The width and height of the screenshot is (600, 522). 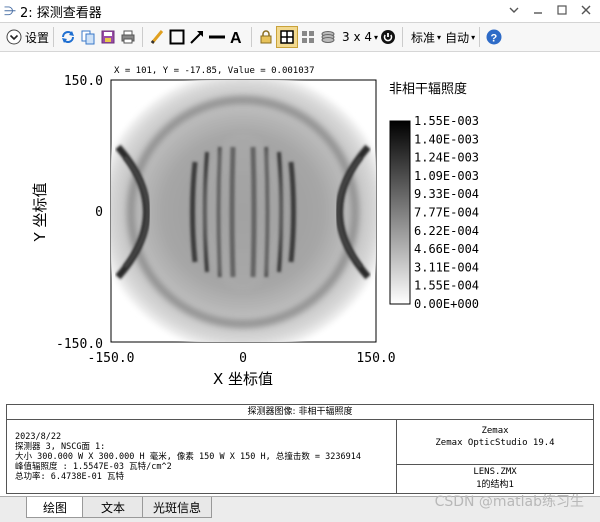 I want to click on cursor-readout: X = 101, Y = -17.85, Value = 0.001037, so click(x=214, y=71).